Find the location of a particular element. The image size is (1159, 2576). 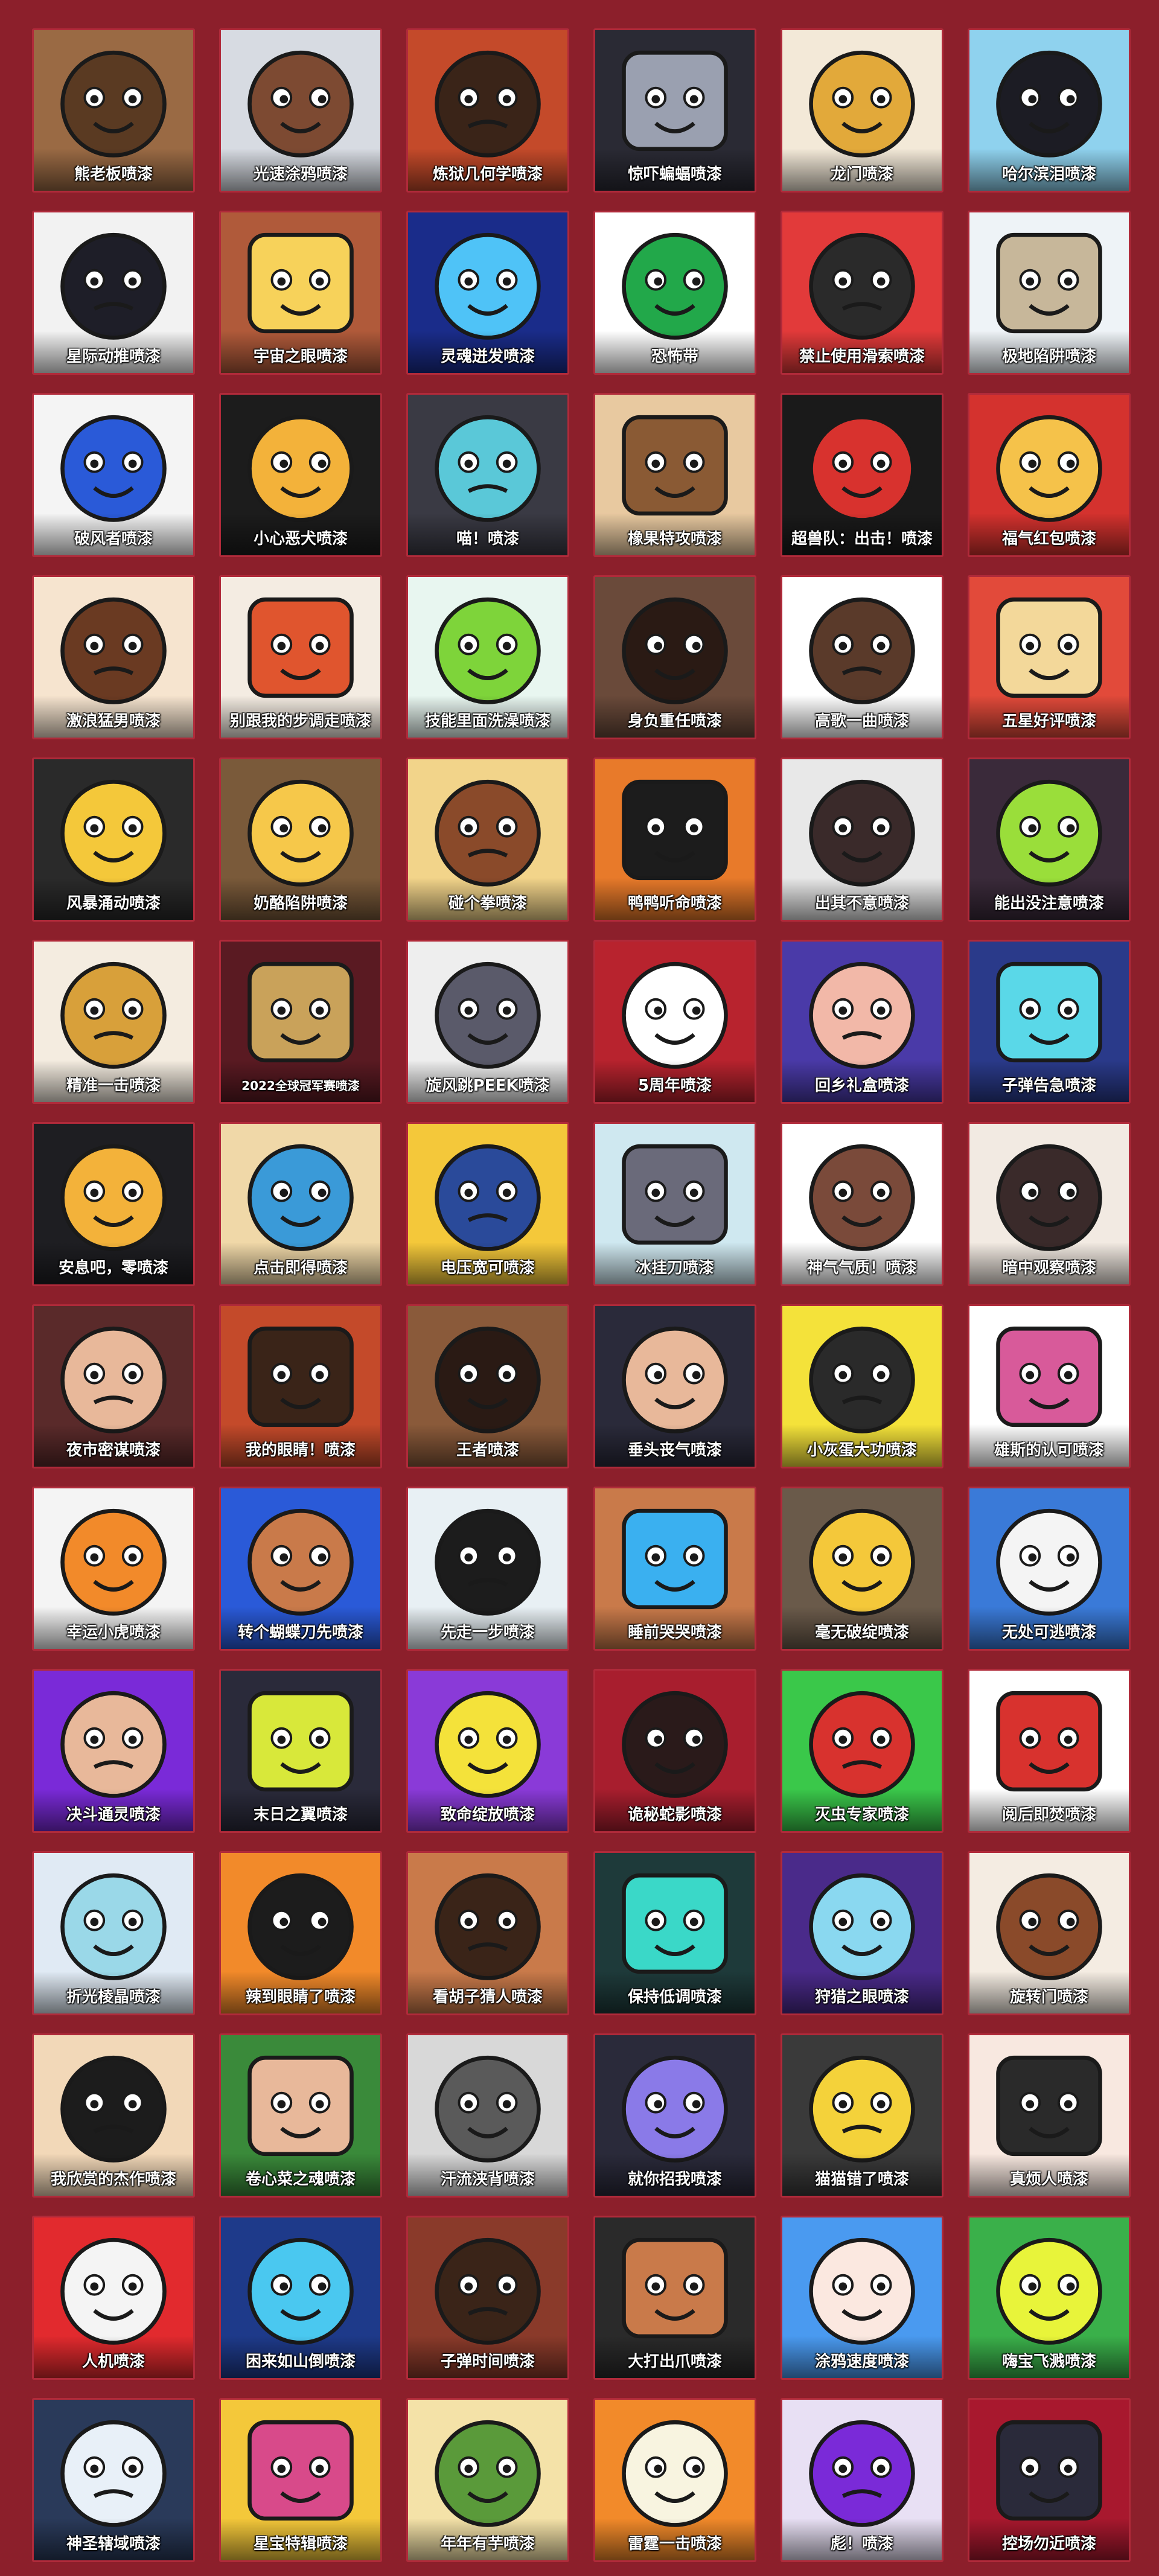

spray-tile: 冰挂刀喷漆 is located at coordinates (674, 1204).